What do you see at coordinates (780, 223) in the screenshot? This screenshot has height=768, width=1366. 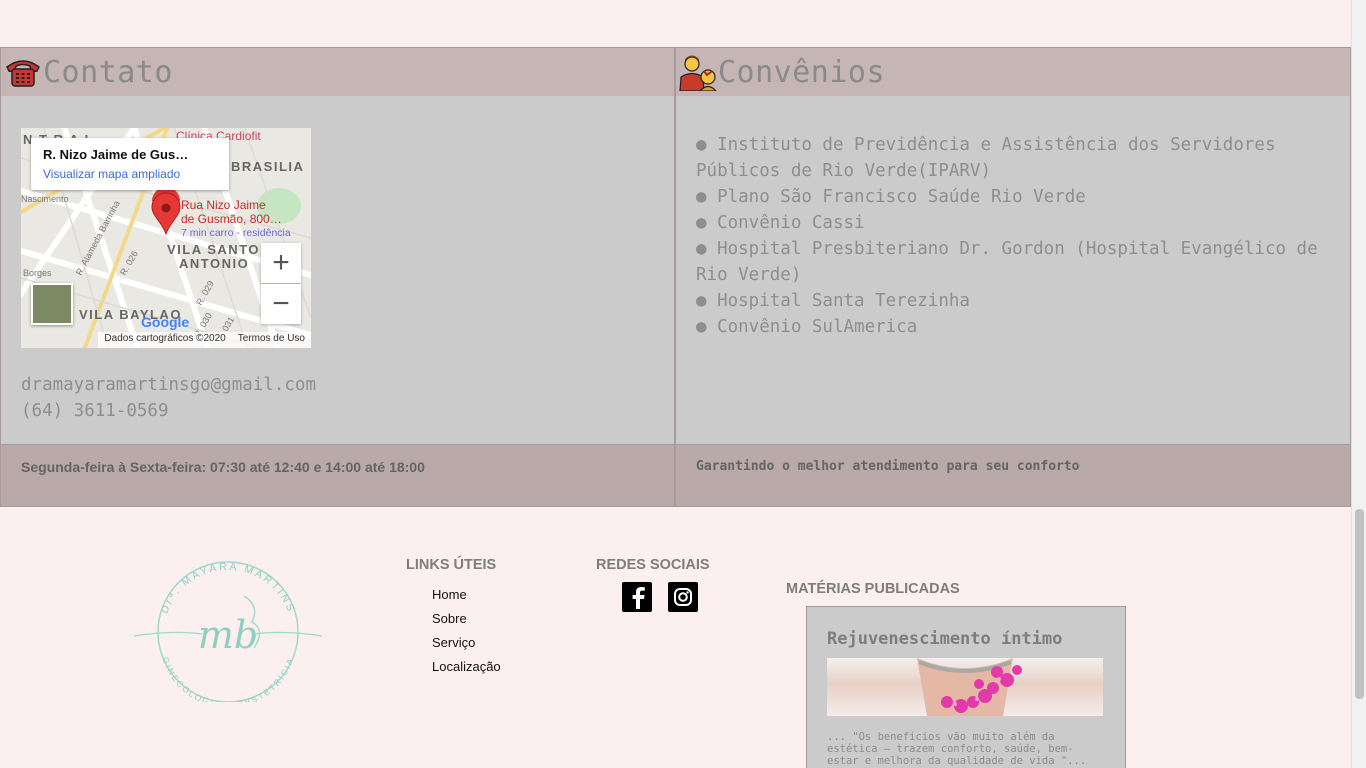 I see `list-item: ● Convênio Cassi` at bounding box center [780, 223].